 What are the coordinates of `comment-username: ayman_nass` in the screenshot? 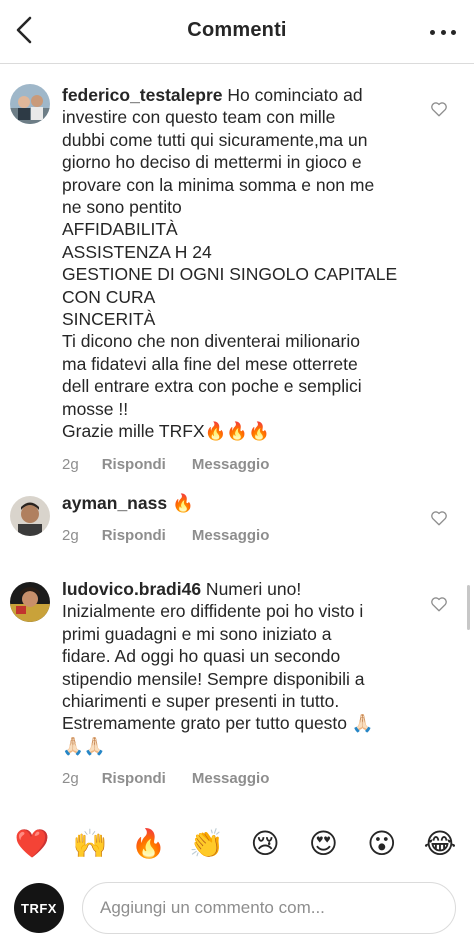 It's located at (114, 503).